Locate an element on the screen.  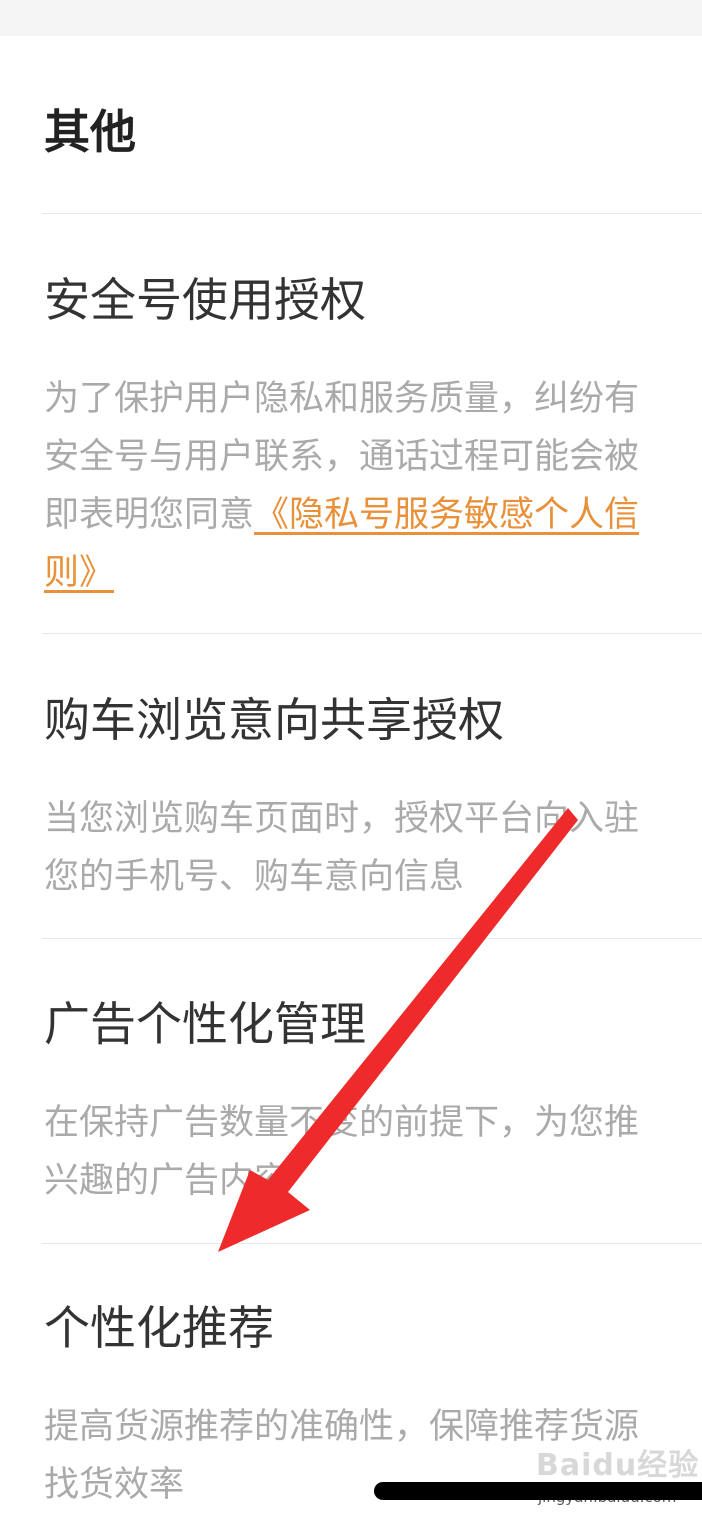
description-text: 即表明您同意 is located at coordinates (149, 515).